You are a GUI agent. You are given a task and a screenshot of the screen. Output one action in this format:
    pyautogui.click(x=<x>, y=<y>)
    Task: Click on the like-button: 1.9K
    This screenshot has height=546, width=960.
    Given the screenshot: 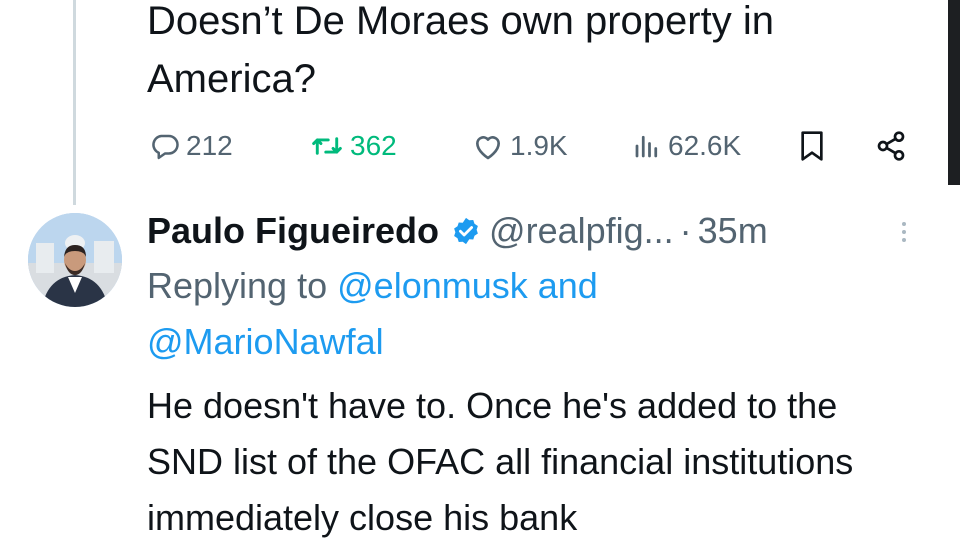 What is the action you would take?
    pyautogui.click(x=520, y=146)
    